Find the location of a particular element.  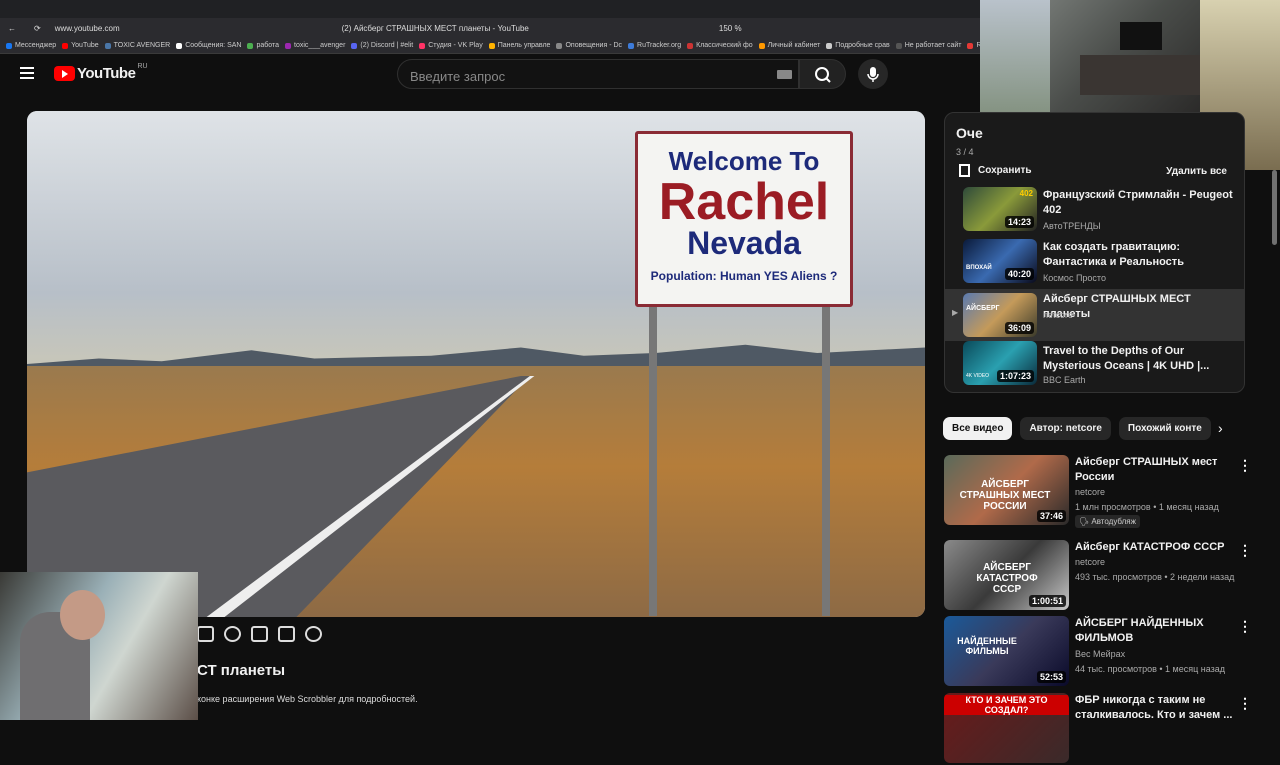

sign-text: Rachel is located at coordinates (744, 202).